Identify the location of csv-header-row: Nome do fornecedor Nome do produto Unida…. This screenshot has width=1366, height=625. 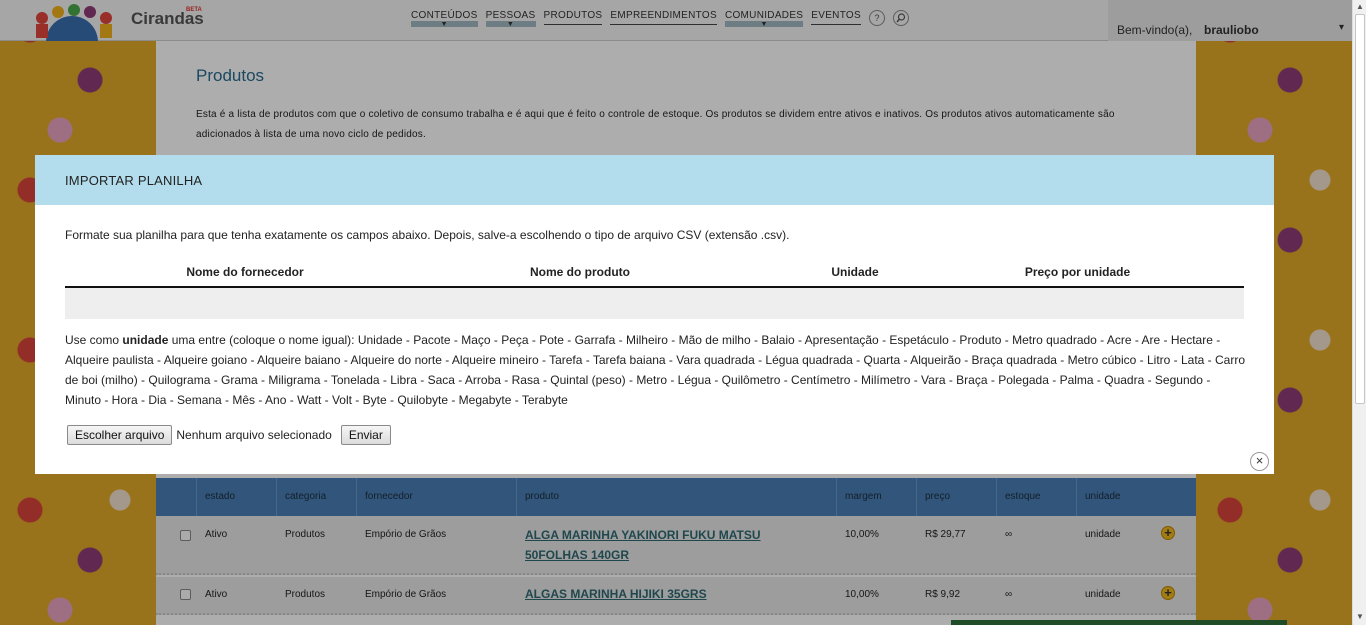
(654, 274).